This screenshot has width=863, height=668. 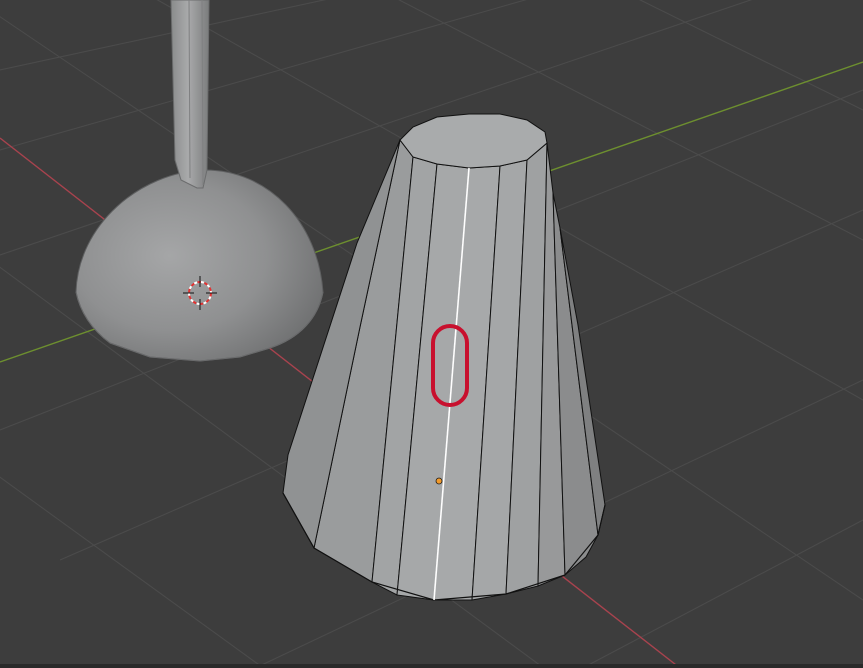 I want to click on sphere-dome-mesh, so click(x=199, y=265).